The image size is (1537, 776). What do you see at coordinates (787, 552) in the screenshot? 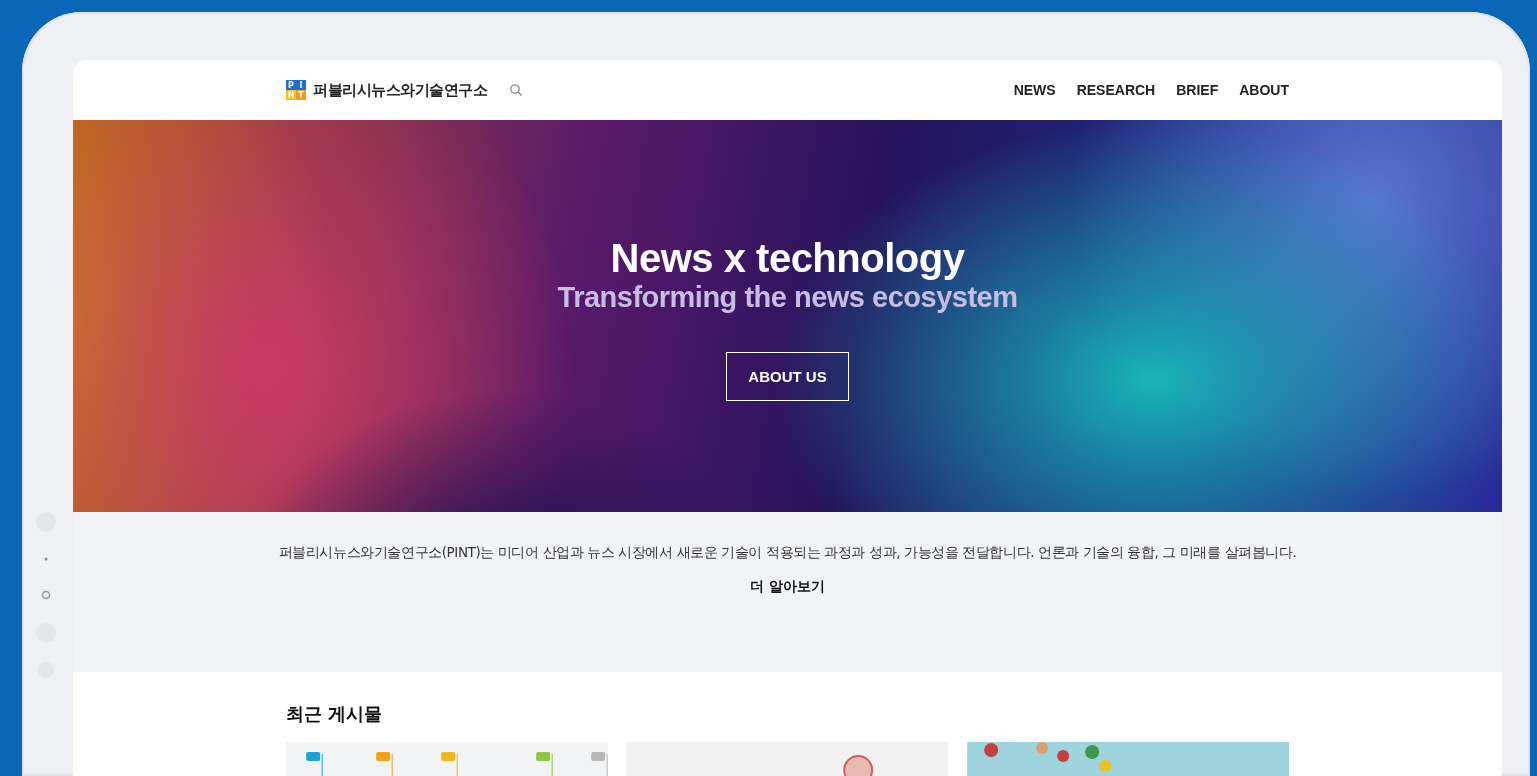
I see `intro-text: 퍼블리시뉴스와기술연구소(PINT)는 미디어 산업과 뉴스 시장에서 새로운 기술이 적용되는 과정과 성과, 가능성을 전달합니다. 언론과 기술의 융합, 그 미래를 살펴봅니다.` at bounding box center [787, 552].